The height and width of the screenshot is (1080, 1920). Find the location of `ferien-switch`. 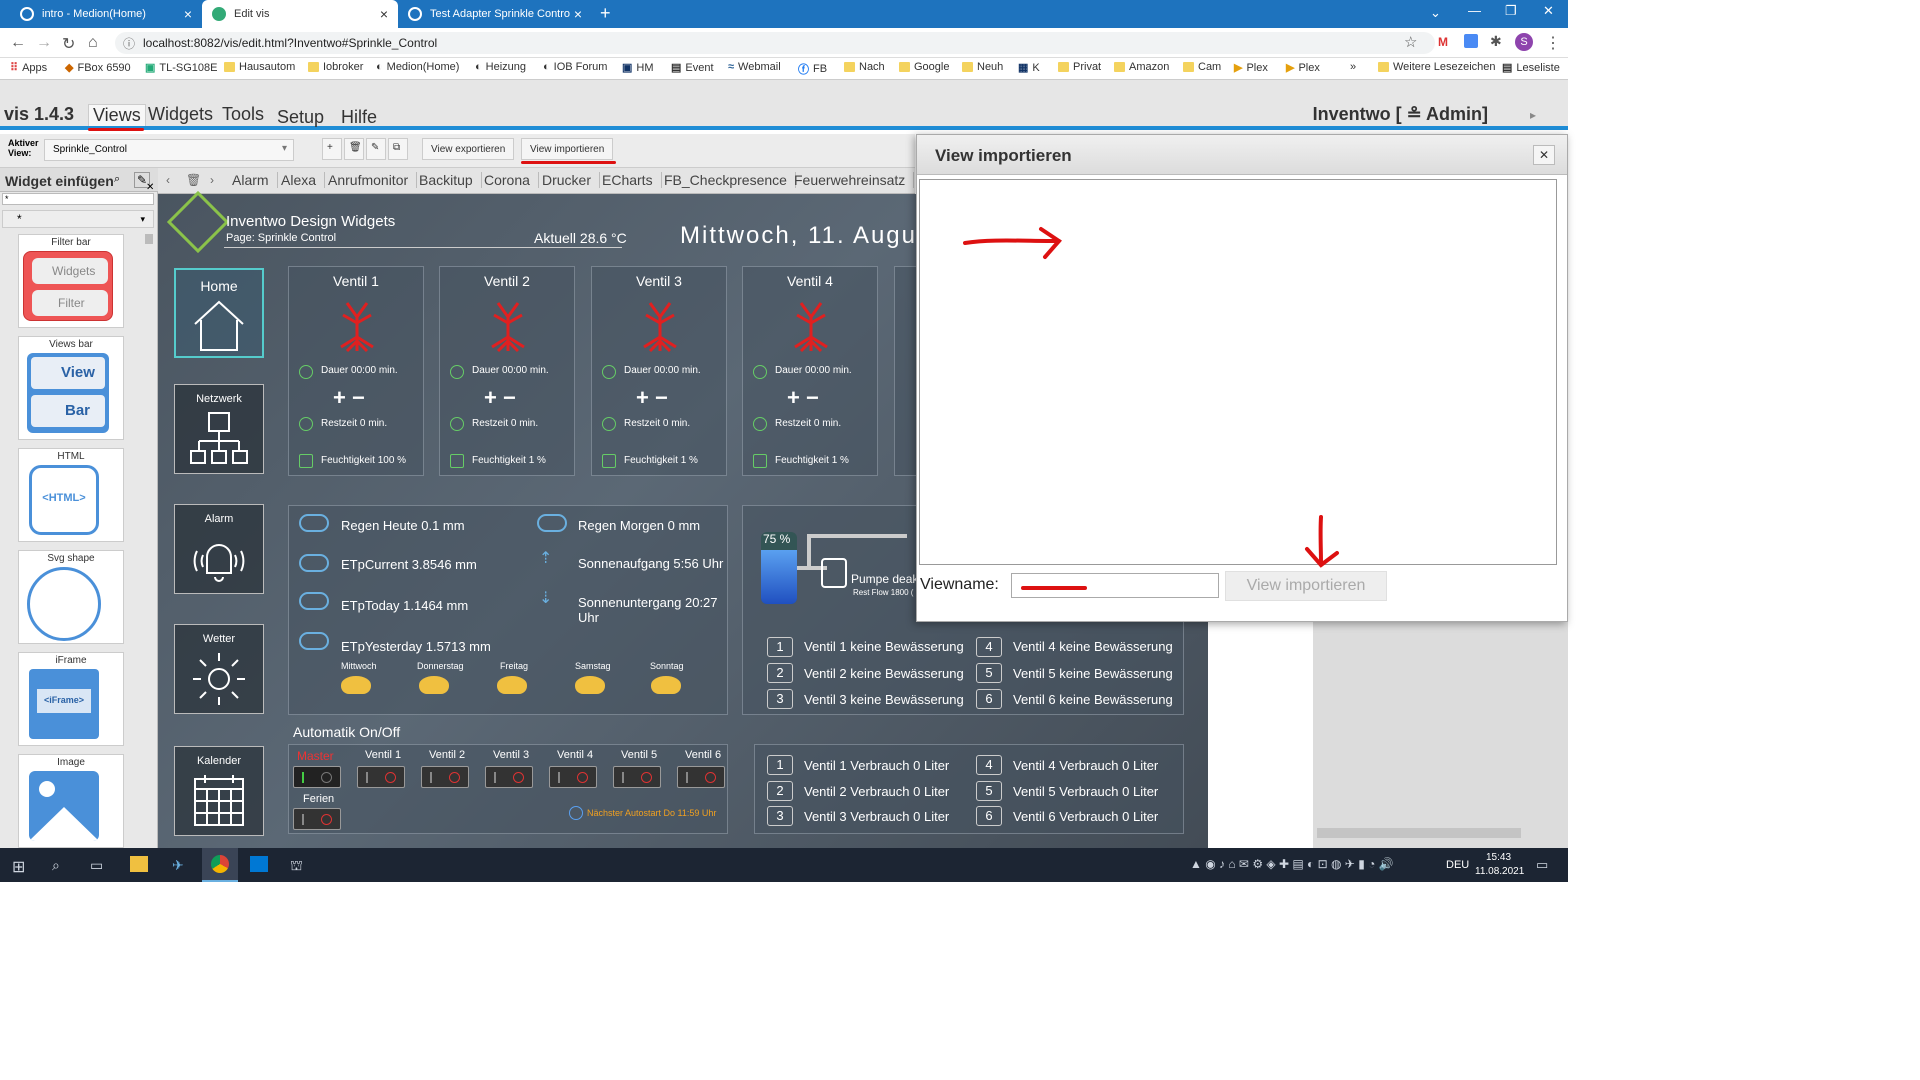

ferien-switch is located at coordinates (317, 819).